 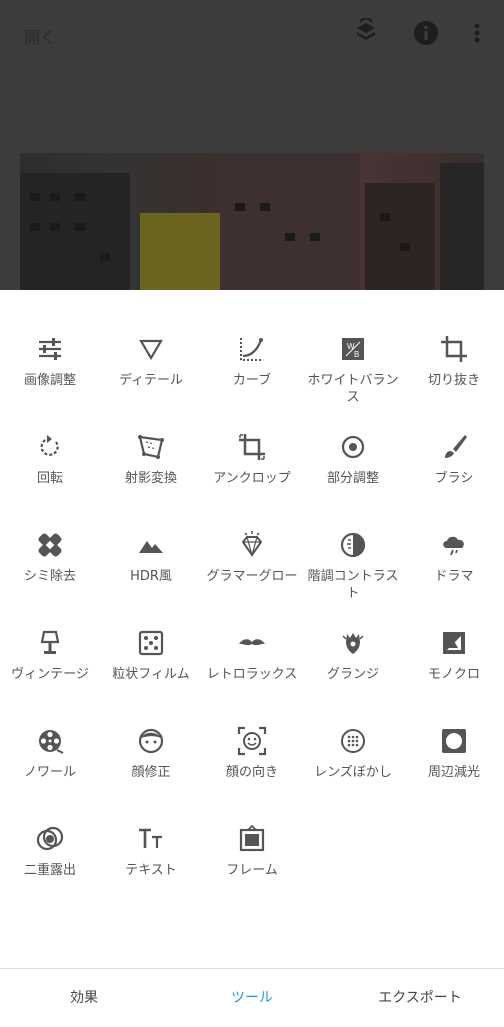 I want to click on tool-label: HDR風, so click(x=151, y=576).